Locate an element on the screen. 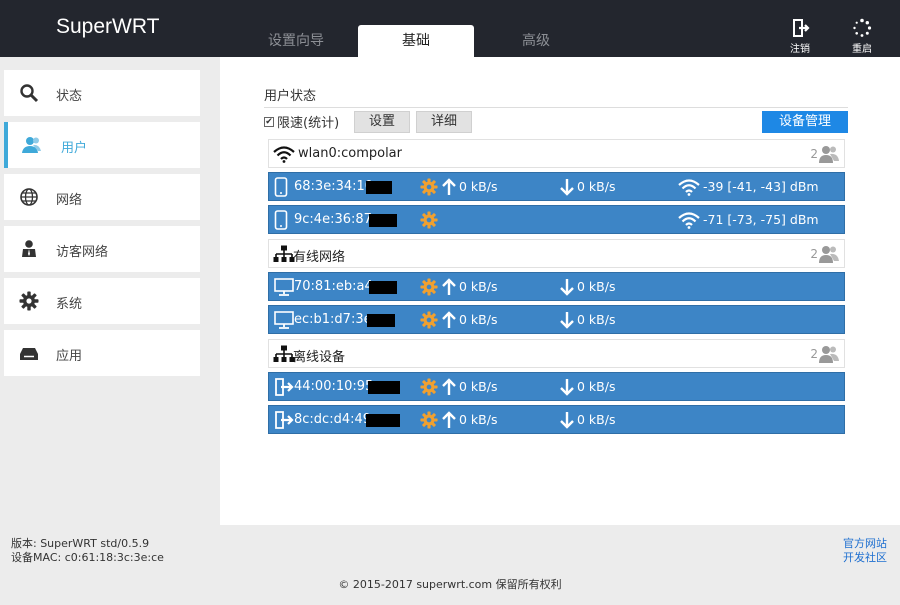  device-row: 9c:4e:36:87: -71 [-73, -75] dBm is located at coordinates (556, 219).